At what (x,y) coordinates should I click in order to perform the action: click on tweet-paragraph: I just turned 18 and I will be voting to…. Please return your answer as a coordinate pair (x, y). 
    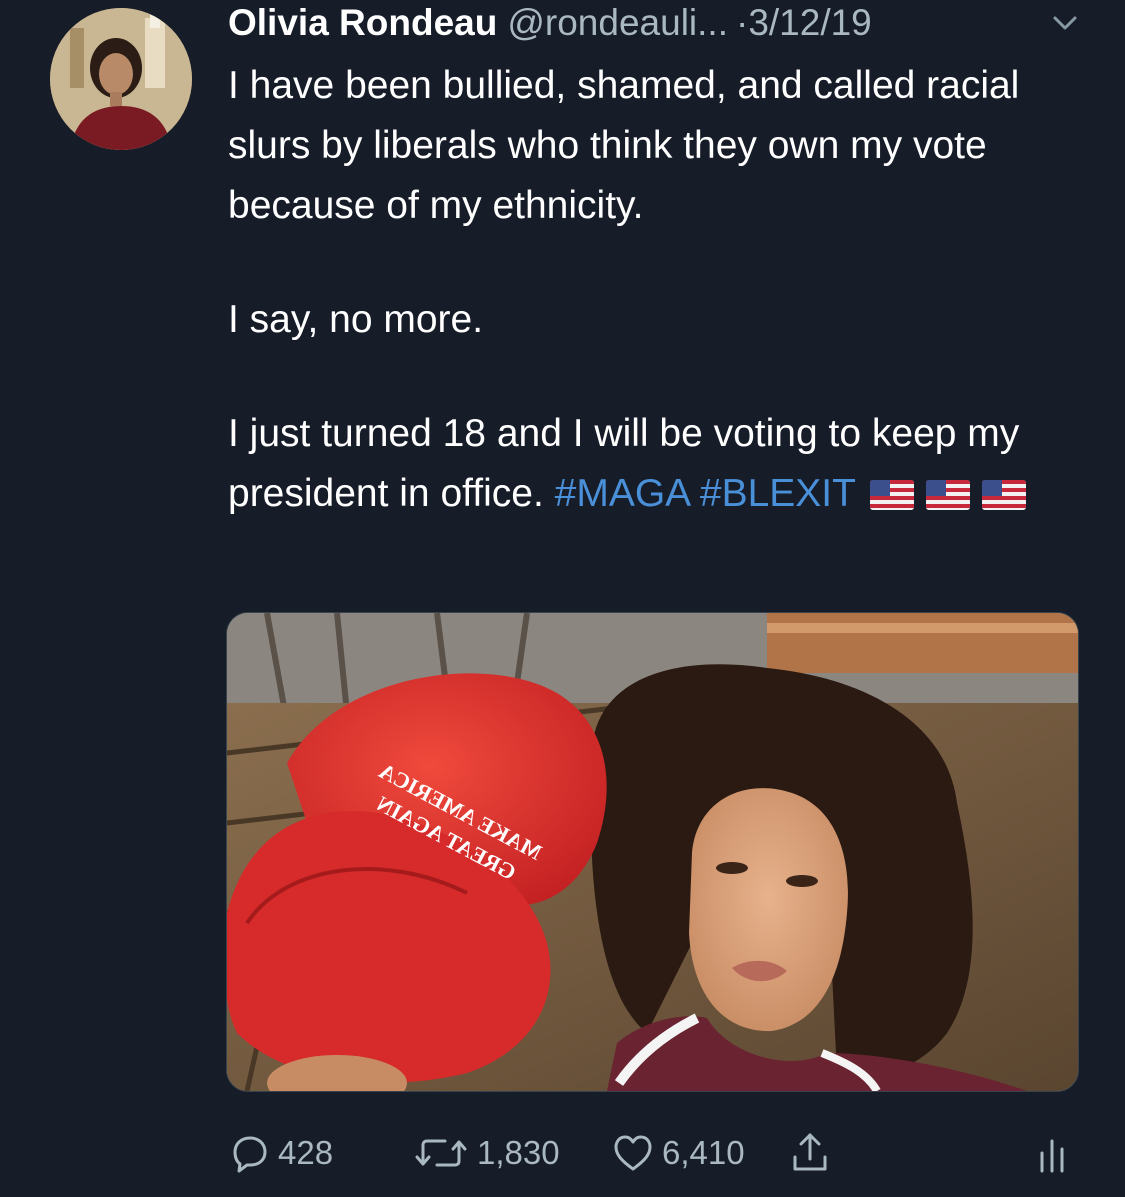
    Looking at the image, I should click on (648, 466).